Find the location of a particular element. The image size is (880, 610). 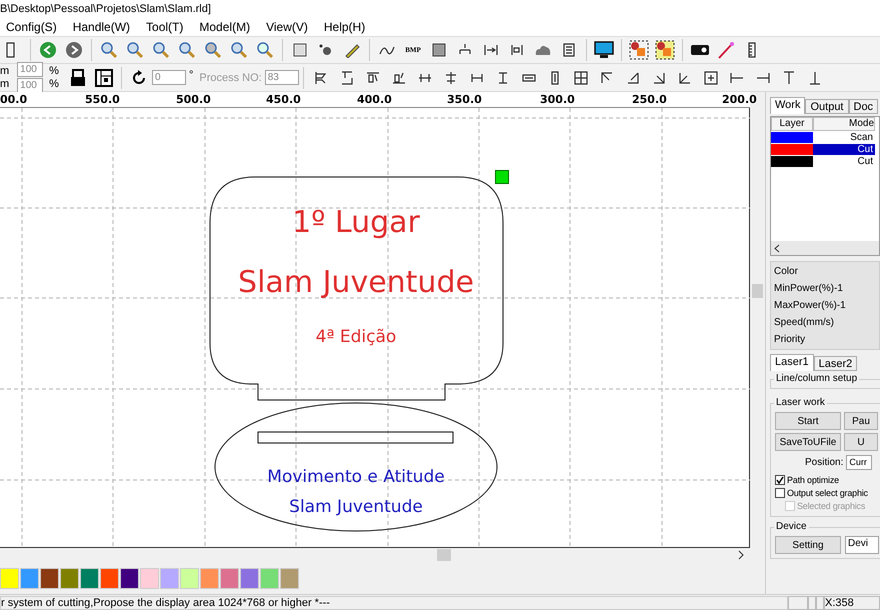

grouped-shapes-icon is located at coordinates (639, 50).